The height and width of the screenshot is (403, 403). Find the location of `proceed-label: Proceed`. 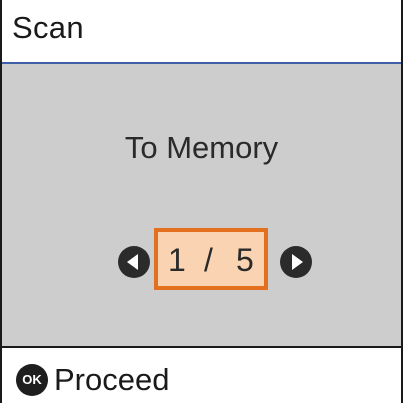

proceed-label: Proceed is located at coordinates (111, 380).